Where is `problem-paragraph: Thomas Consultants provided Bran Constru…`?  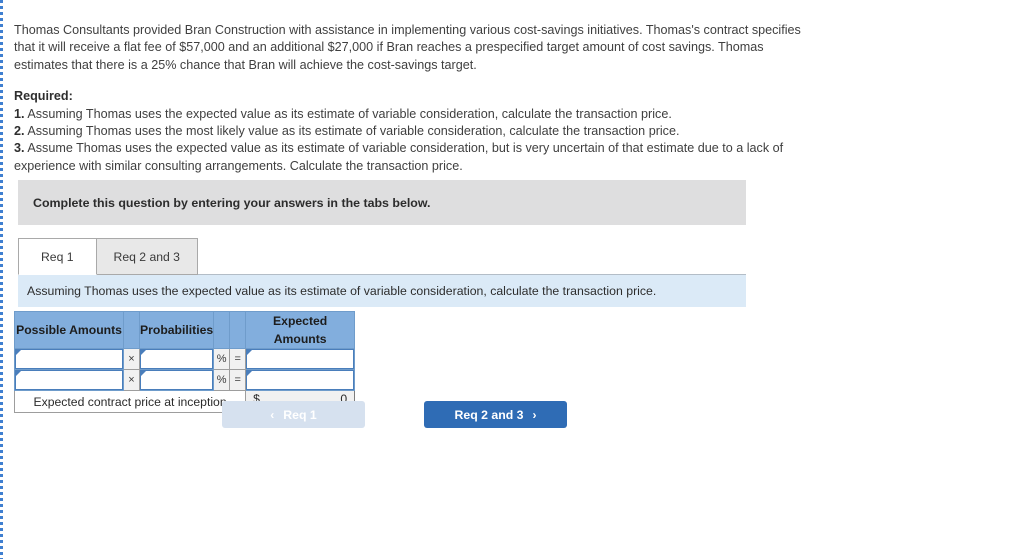 problem-paragraph: Thomas Consultants provided Bran Constru… is located at coordinates (407, 47).